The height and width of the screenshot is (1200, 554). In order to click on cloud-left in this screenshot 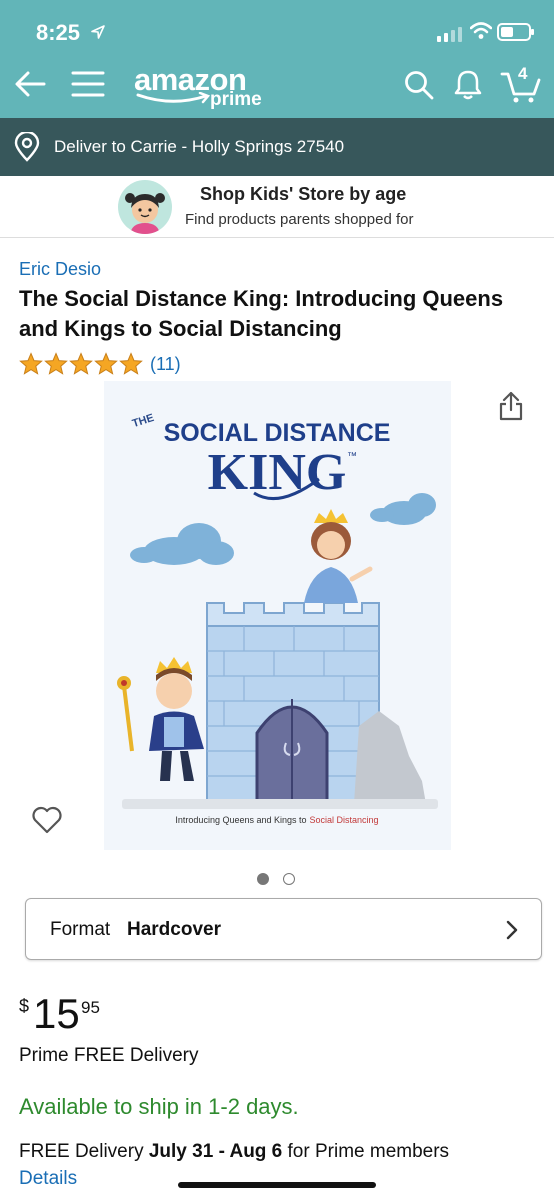, I will do `click(182, 544)`.